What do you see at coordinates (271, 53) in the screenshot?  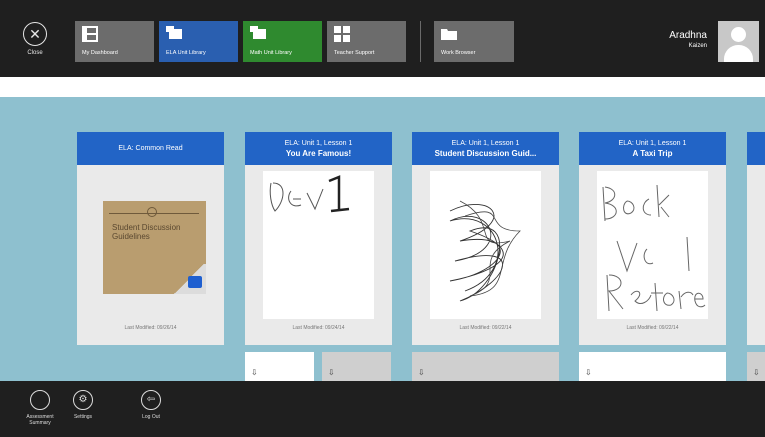 I see `nav-label: Math Unit Library` at bounding box center [271, 53].